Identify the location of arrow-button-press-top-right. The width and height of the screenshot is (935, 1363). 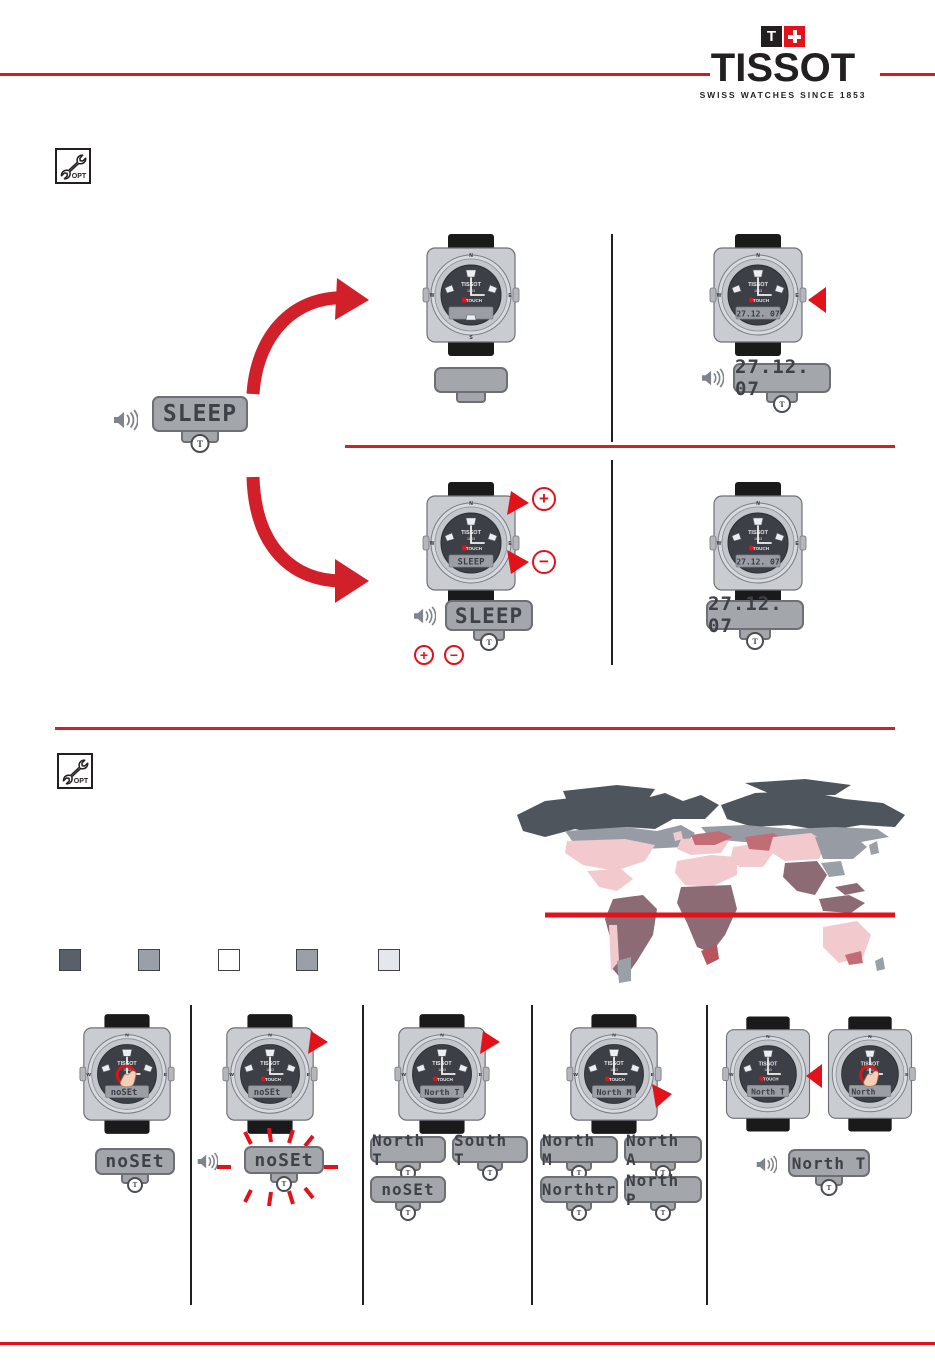
(817, 300).